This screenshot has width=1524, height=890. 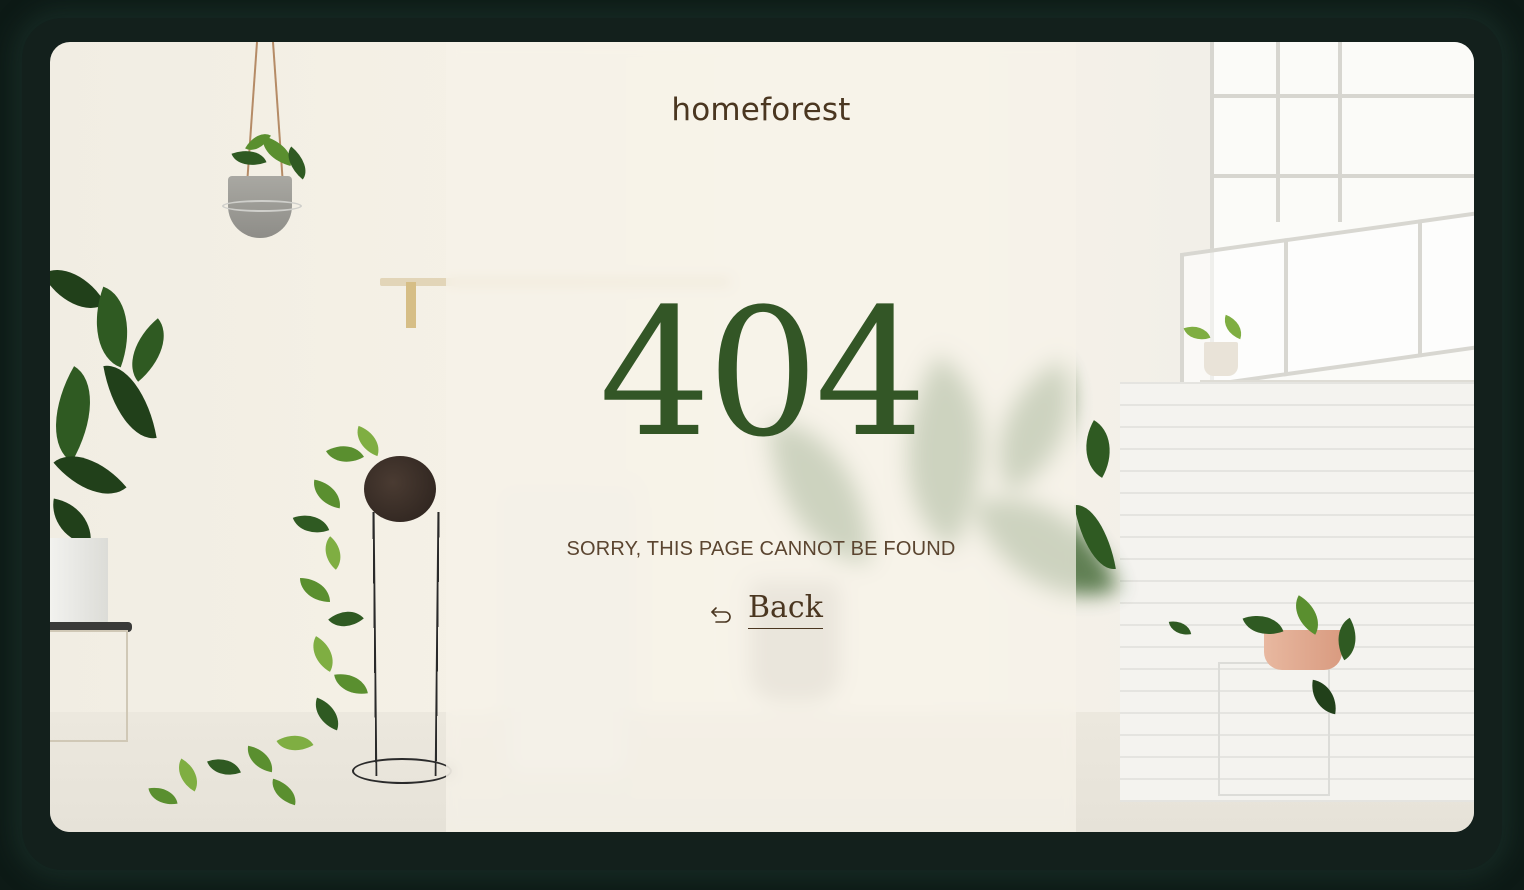 I want to click on error-message: SORRY, THIS PAGE CANNOT BE FOUND, so click(x=761, y=549).